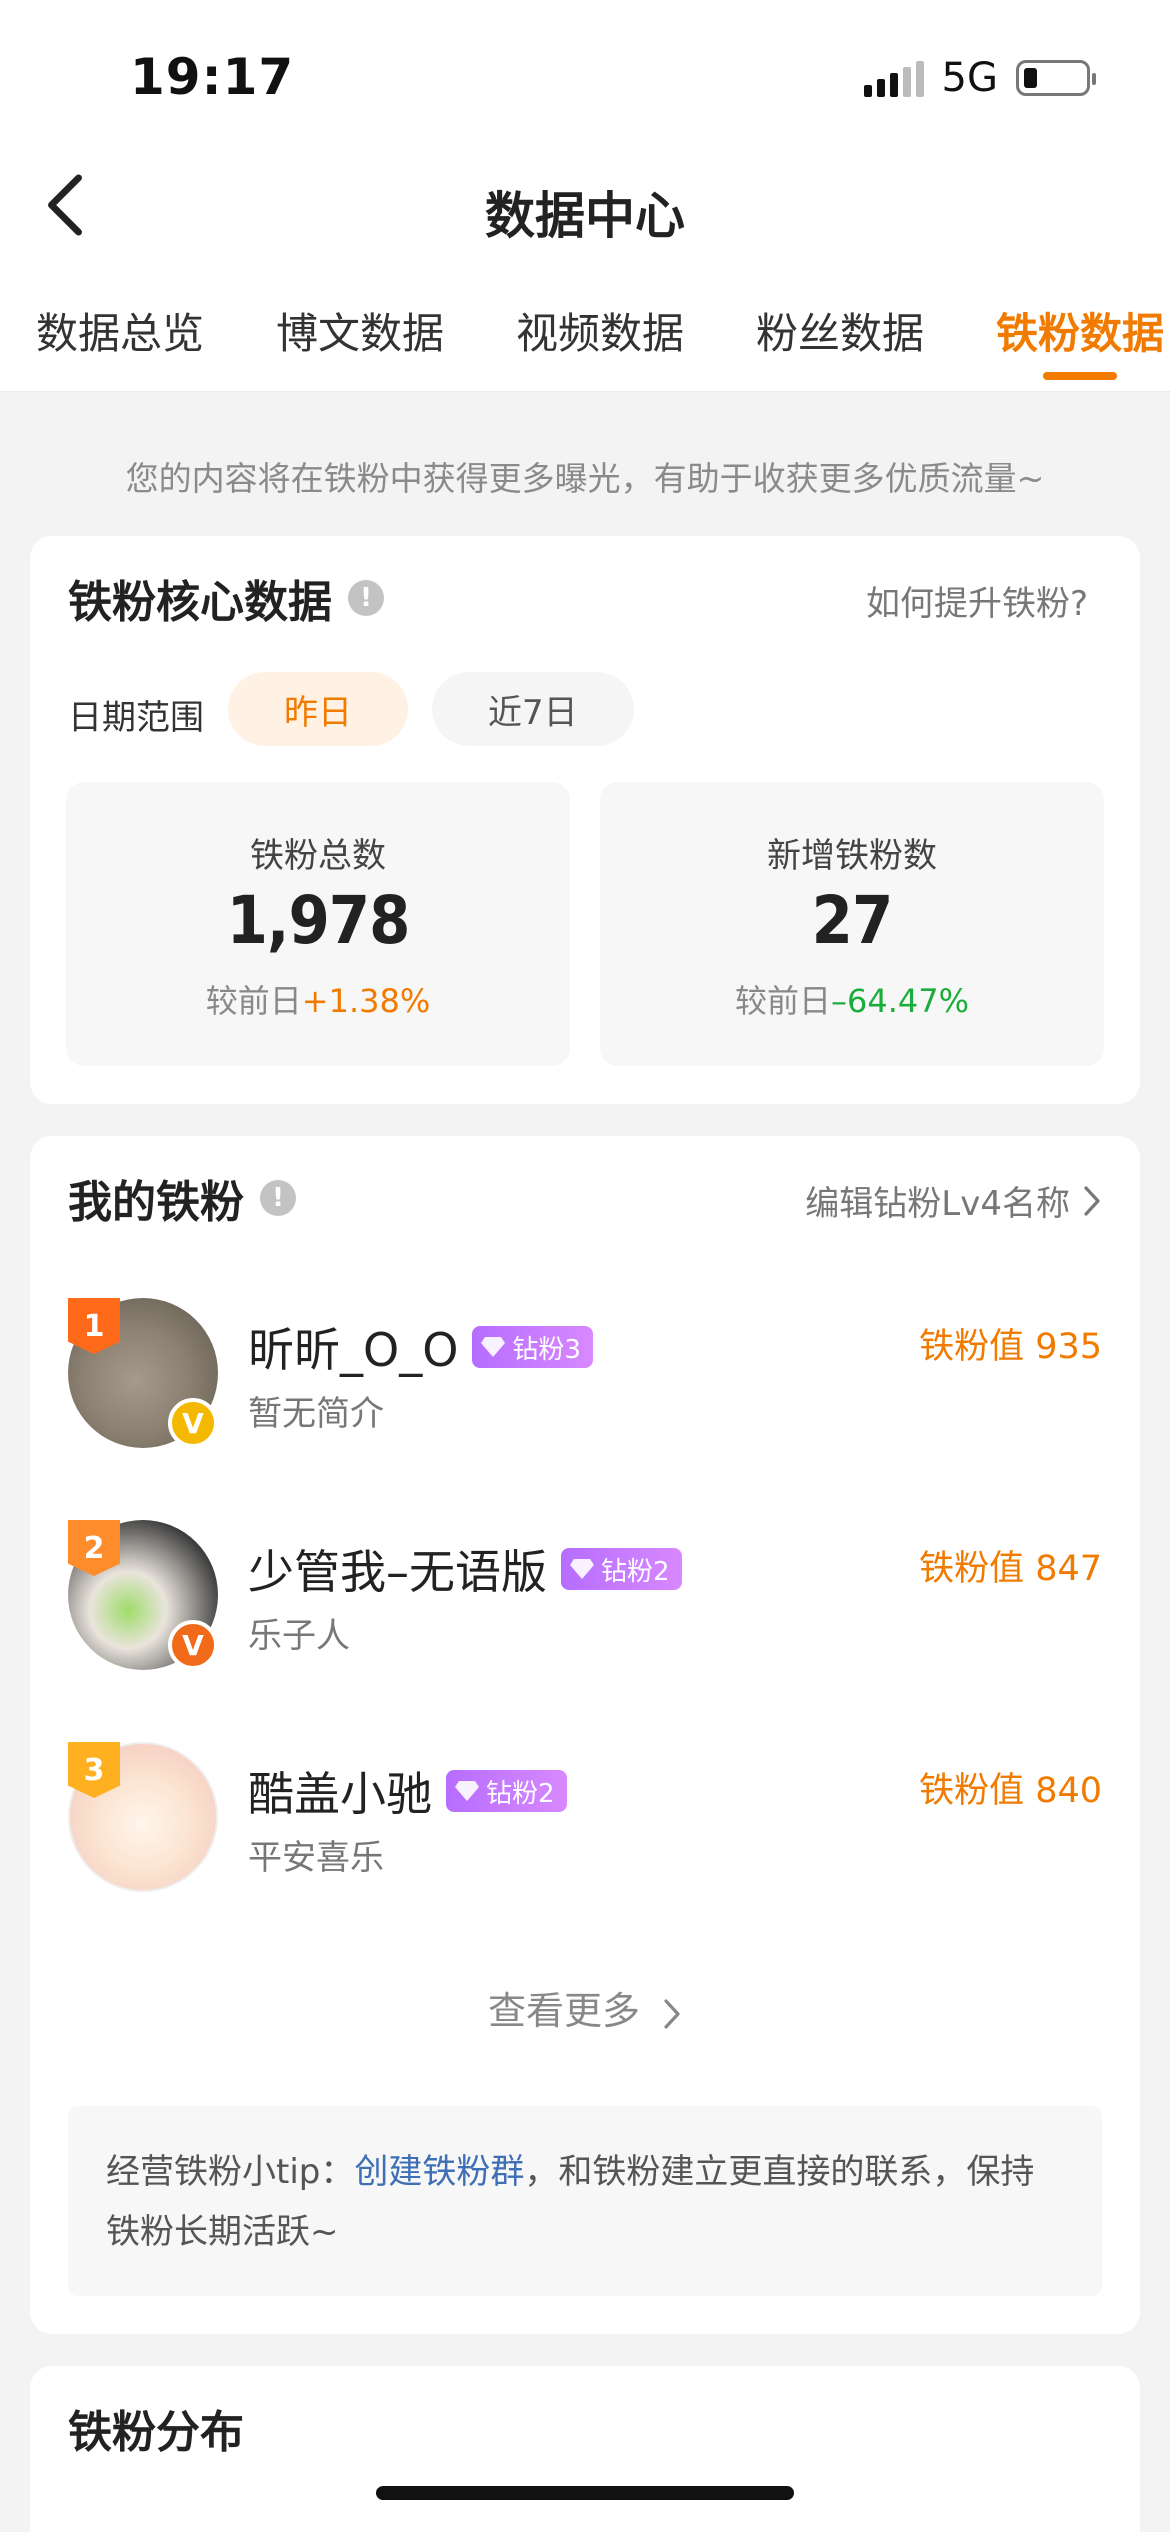 The width and height of the screenshot is (1170, 2532). What do you see at coordinates (900, 1001) in the screenshot?
I see `stat-change-value: –64.47%` at bounding box center [900, 1001].